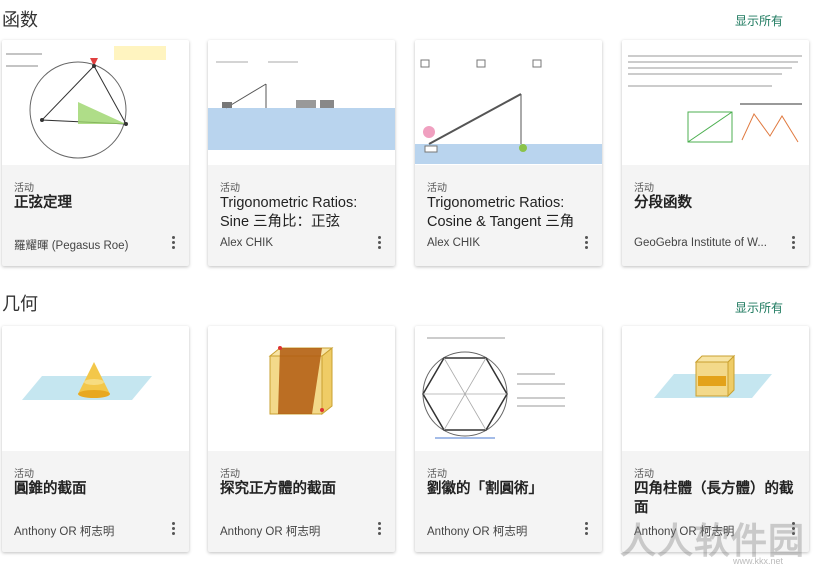  What do you see at coordinates (20, 304) in the screenshot?
I see `section-title-geometry: 几何` at bounding box center [20, 304].